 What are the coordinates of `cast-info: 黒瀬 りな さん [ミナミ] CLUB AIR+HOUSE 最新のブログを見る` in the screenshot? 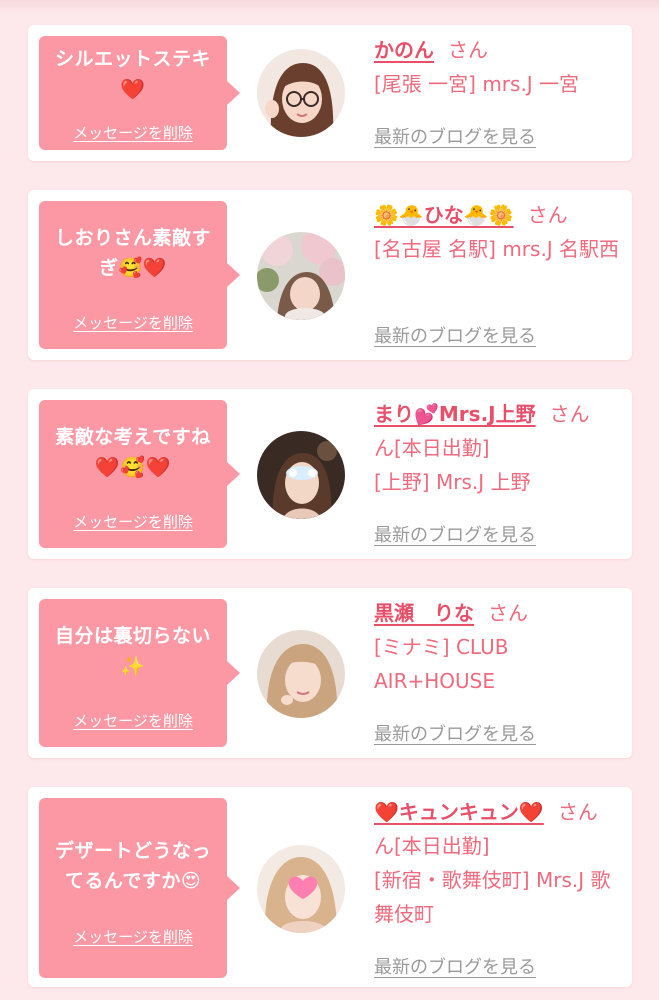 It's located at (499, 670).